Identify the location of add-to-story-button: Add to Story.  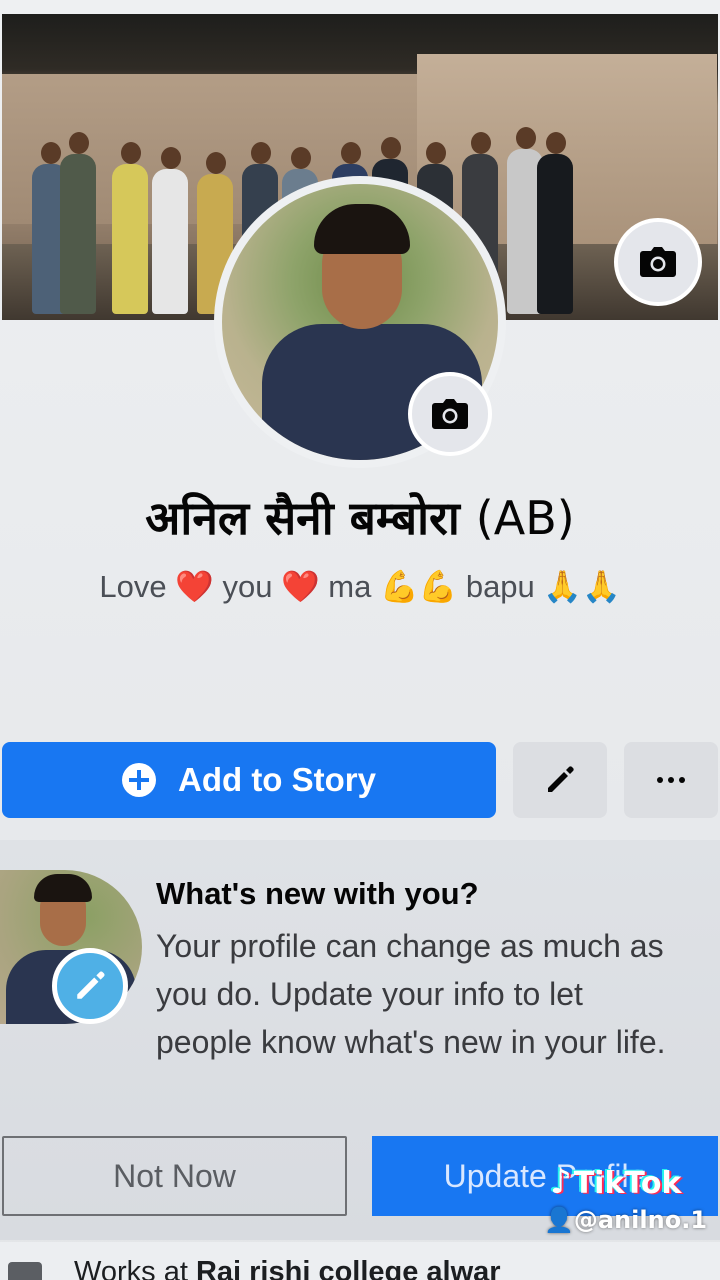
(249, 780).